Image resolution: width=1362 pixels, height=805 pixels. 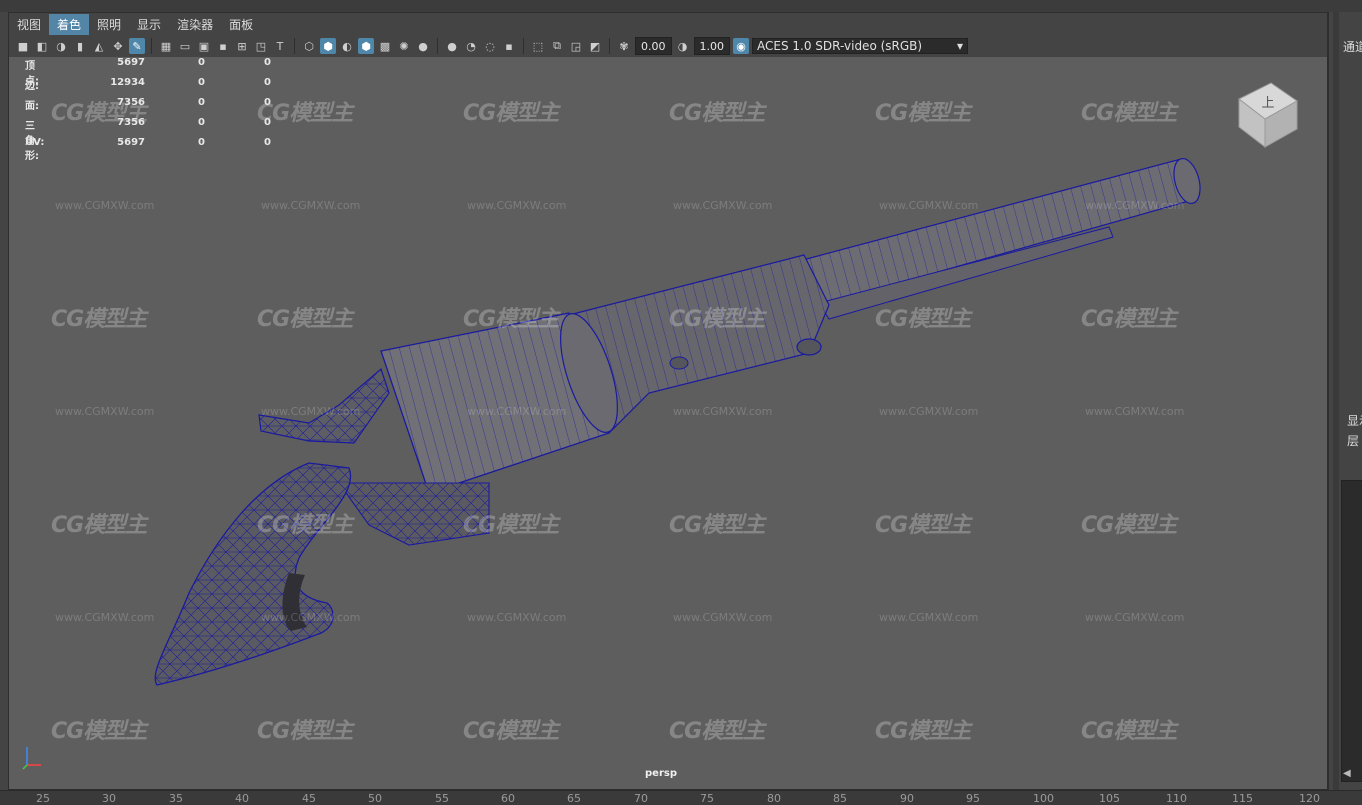 What do you see at coordinates (907, 798) in the screenshot?
I see `ruler-tick: 90` at bounding box center [907, 798].